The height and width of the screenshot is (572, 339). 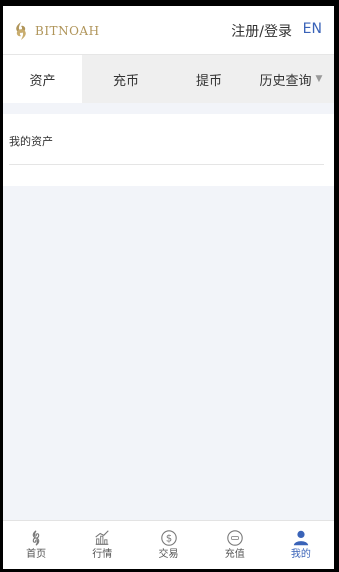 What do you see at coordinates (168, 30) in the screenshot?
I see `top-header: BITNOAH 注册/登录 EN` at bounding box center [168, 30].